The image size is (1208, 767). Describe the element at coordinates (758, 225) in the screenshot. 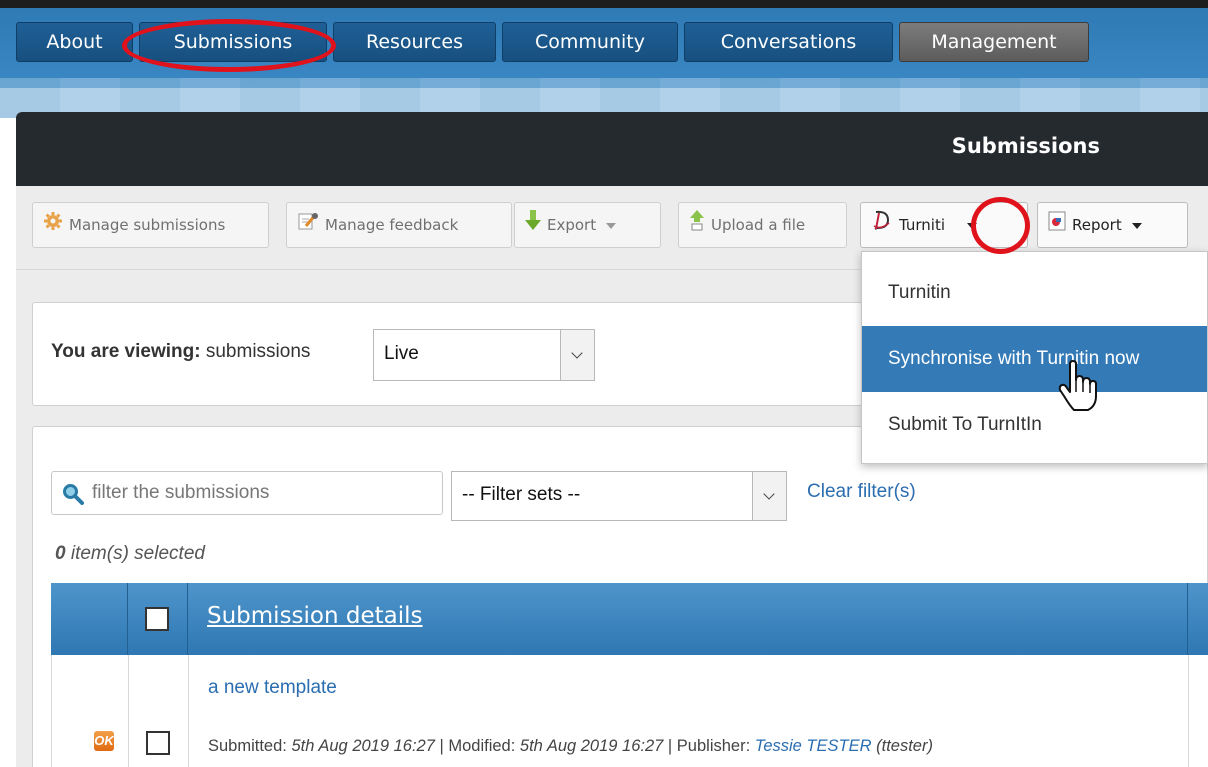

I see `upload-file-label: Upload a file` at that location.